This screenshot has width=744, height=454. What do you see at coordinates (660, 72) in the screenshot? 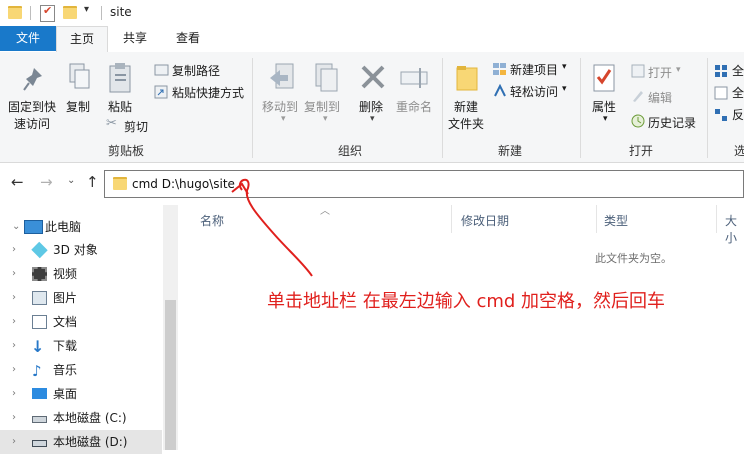
I see `open-button: 打开` at bounding box center [660, 72].